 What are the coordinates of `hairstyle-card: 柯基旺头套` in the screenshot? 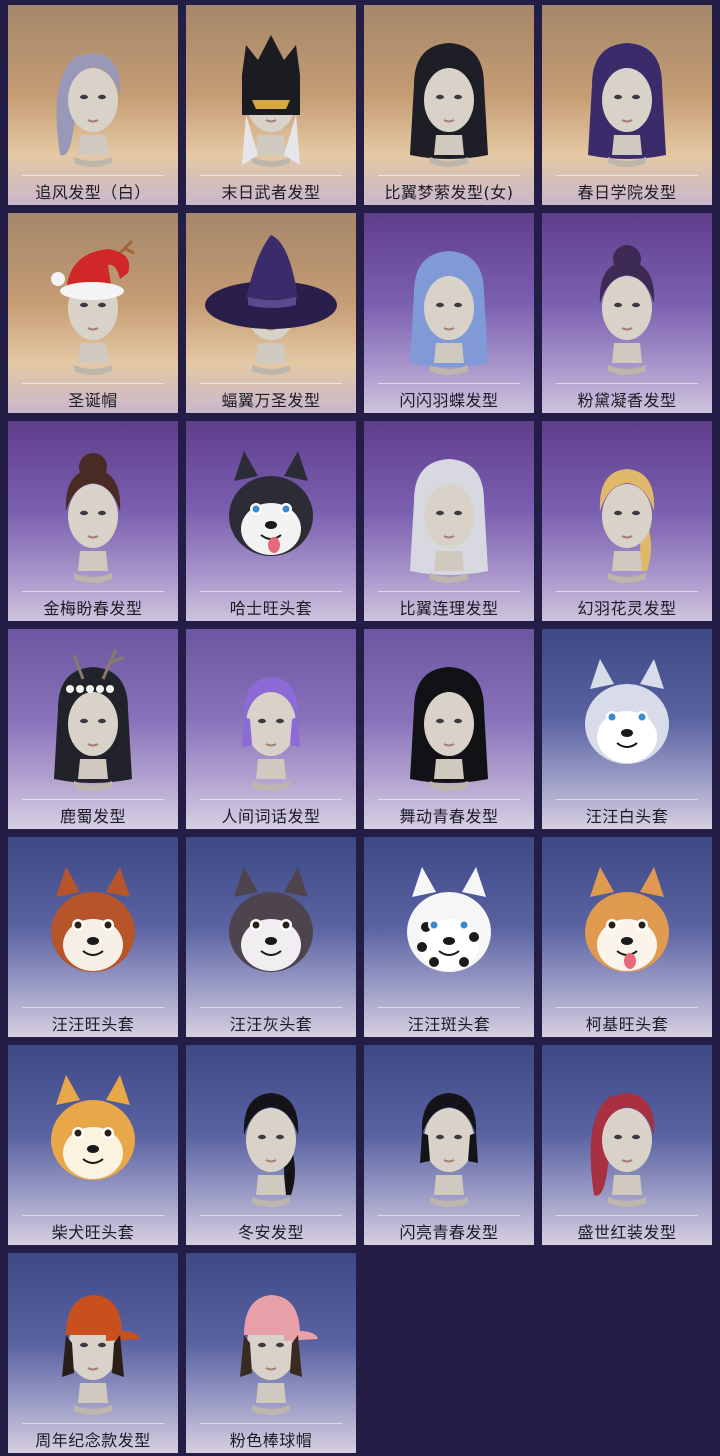 It's located at (627, 937).